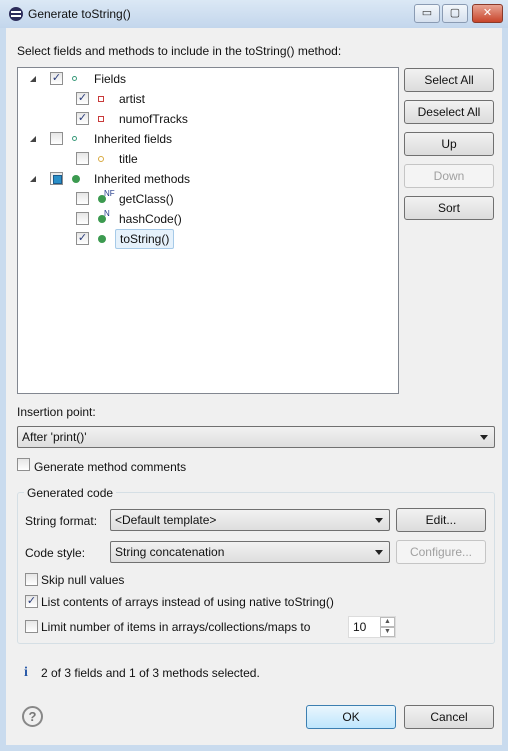 The image size is (508, 751). What do you see at coordinates (254, 14) in the screenshot?
I see `title-bar: Generate toString() ▭ ▢ ✕` at bounding box center [254, 14].